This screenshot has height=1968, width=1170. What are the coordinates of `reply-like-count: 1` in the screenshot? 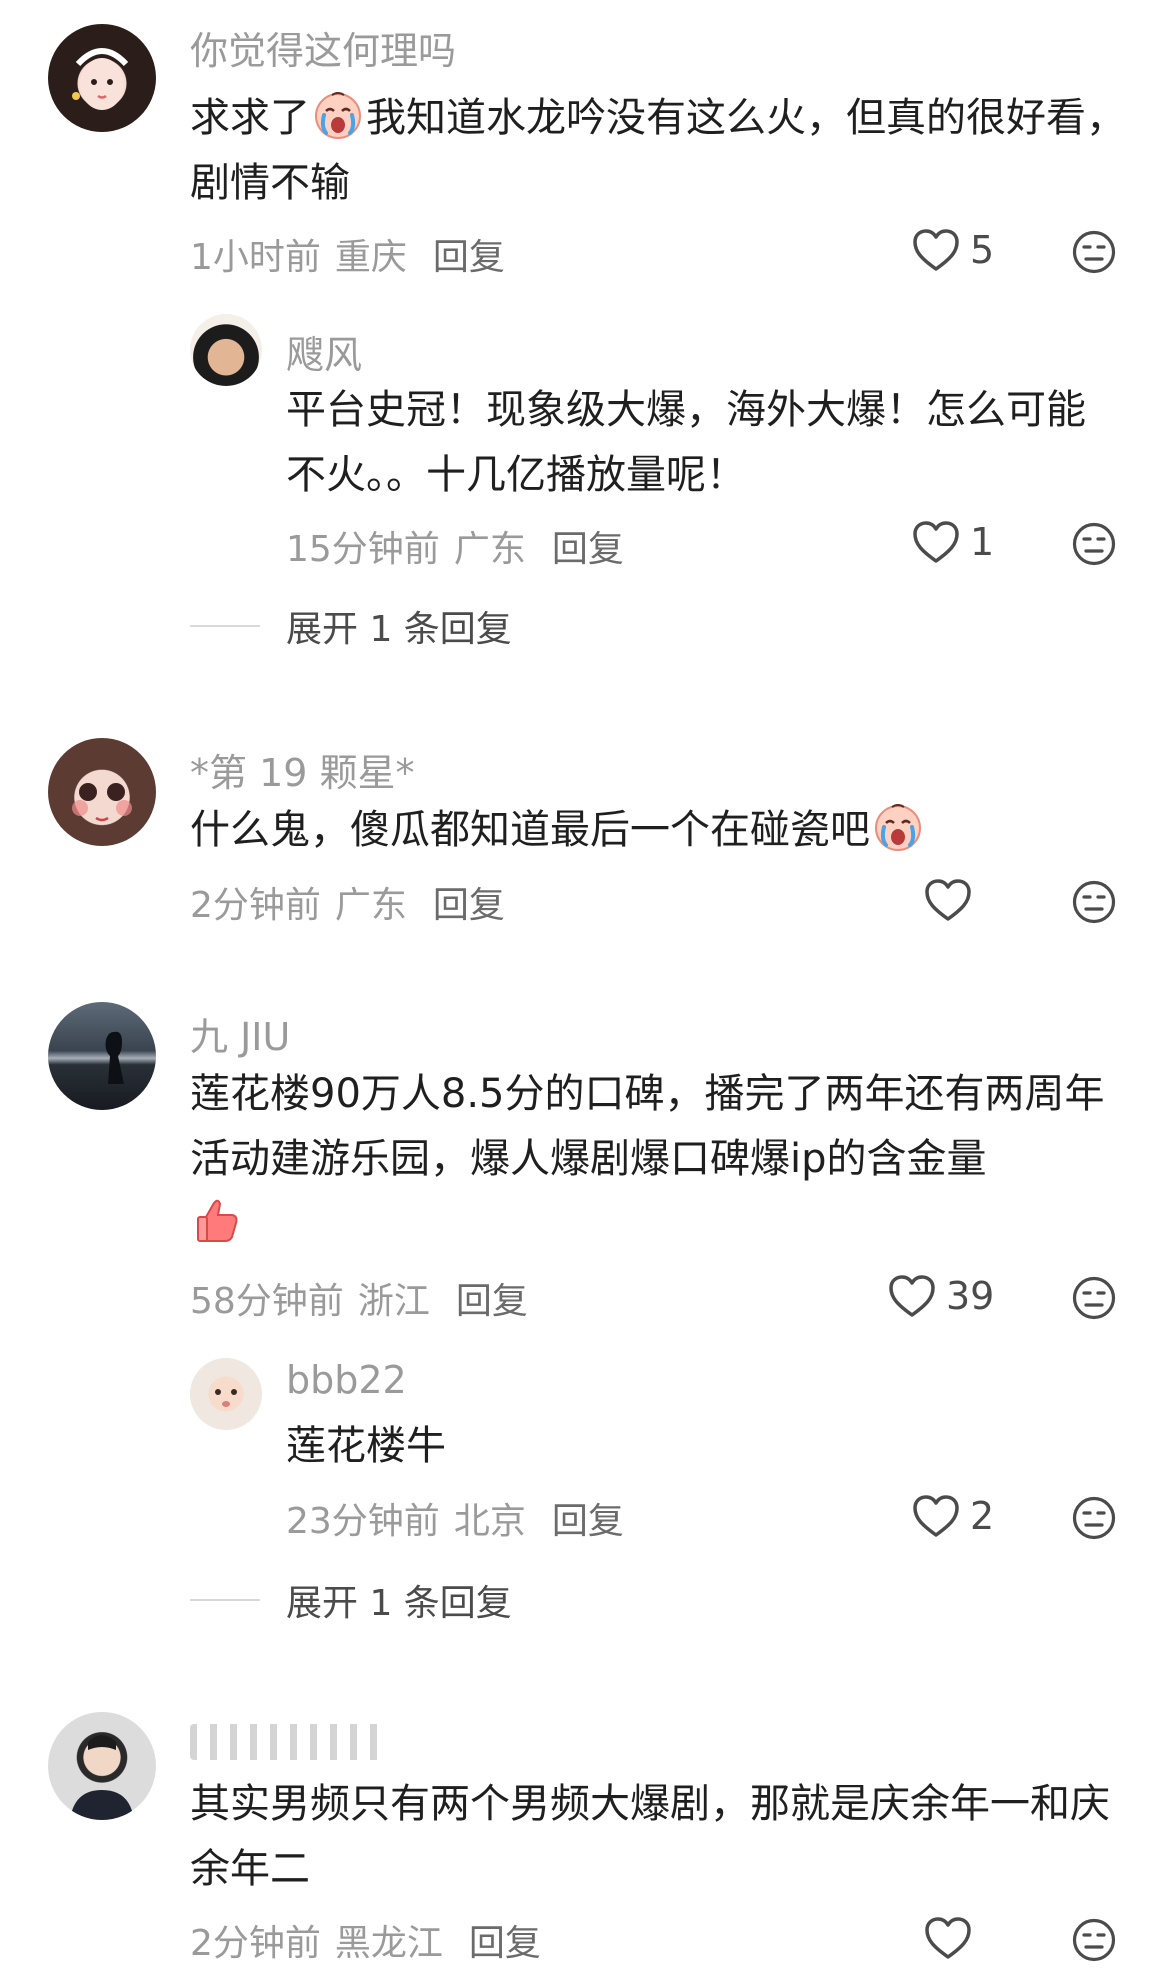 It's located at (982, 542).